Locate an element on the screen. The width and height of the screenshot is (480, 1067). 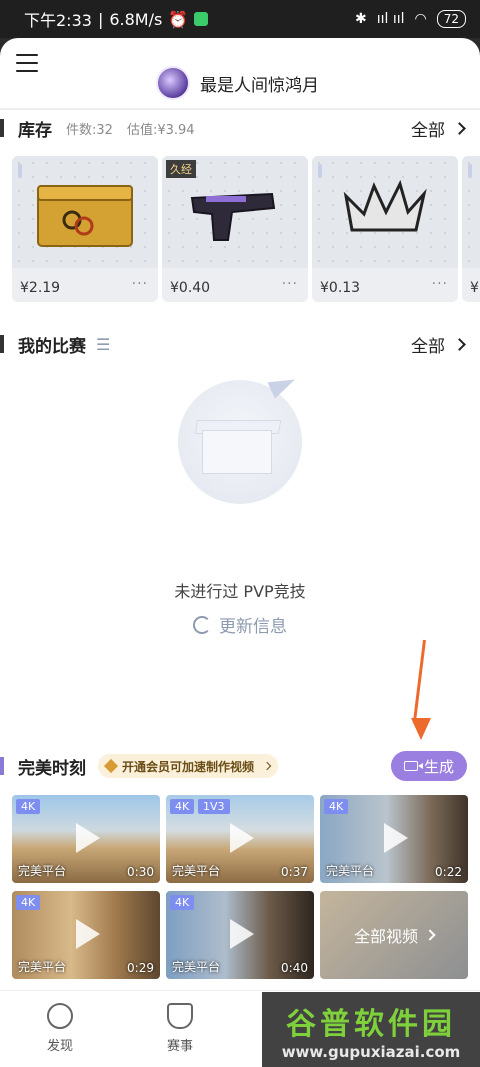
inventory-item-card: ¥0.13 ··· is located at coordinates (385, 229).